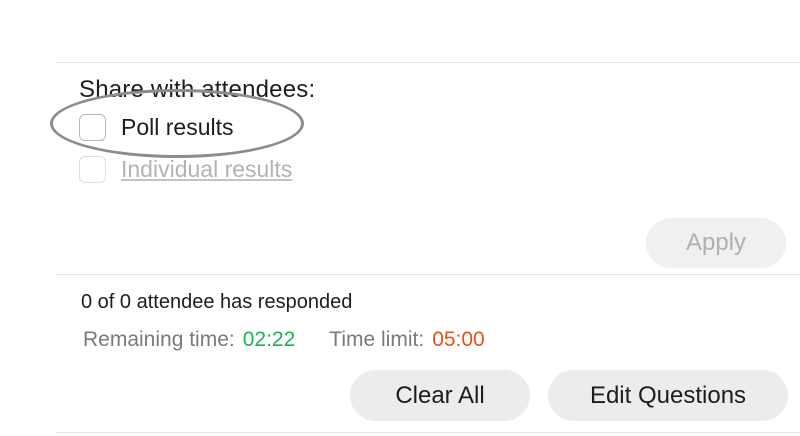  I want to click on remaining-time-label: Remaining time:, so click(159, 339).